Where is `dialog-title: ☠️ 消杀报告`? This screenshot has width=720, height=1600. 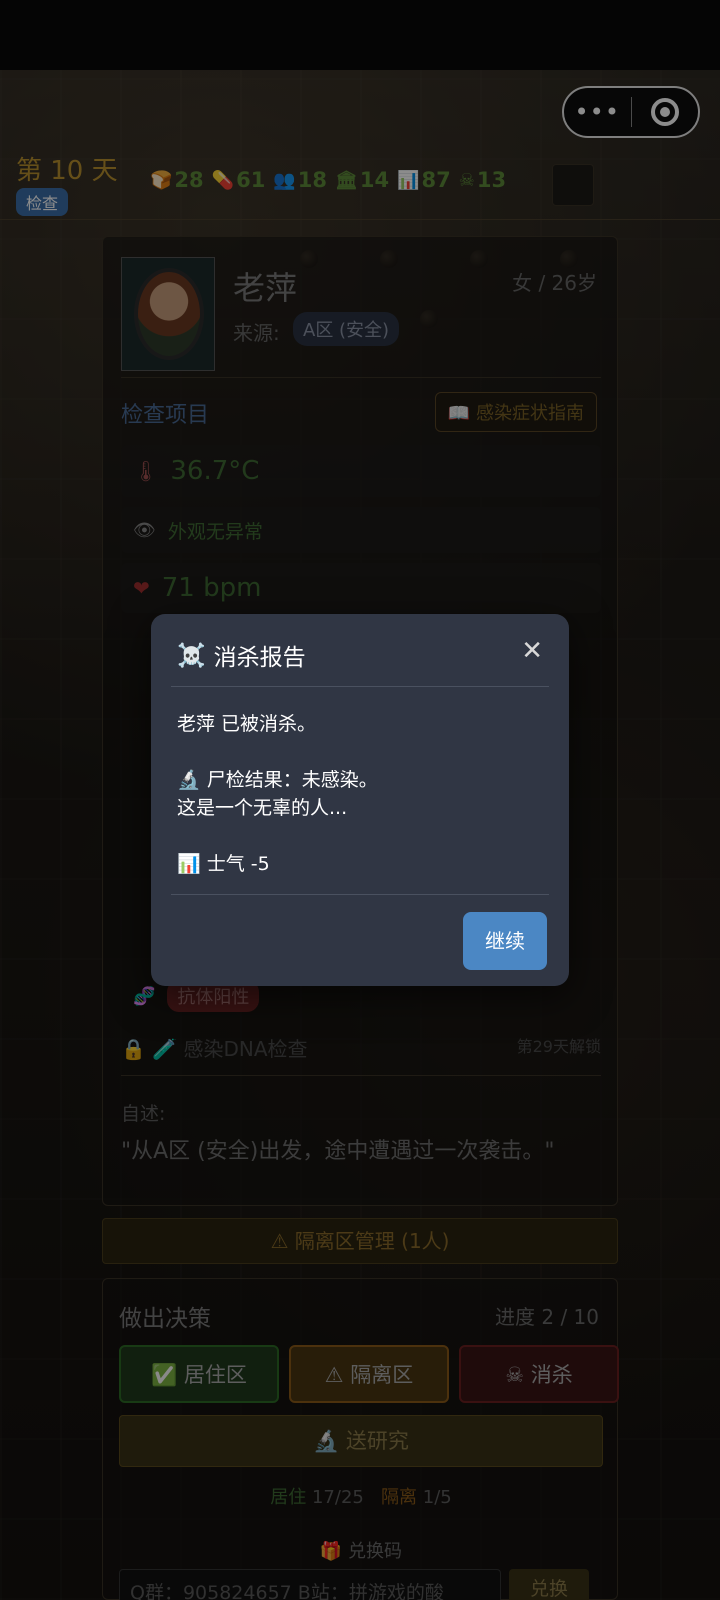 dialog-title: ☠️ 消杀报告 is located at coordinates (241, 655).